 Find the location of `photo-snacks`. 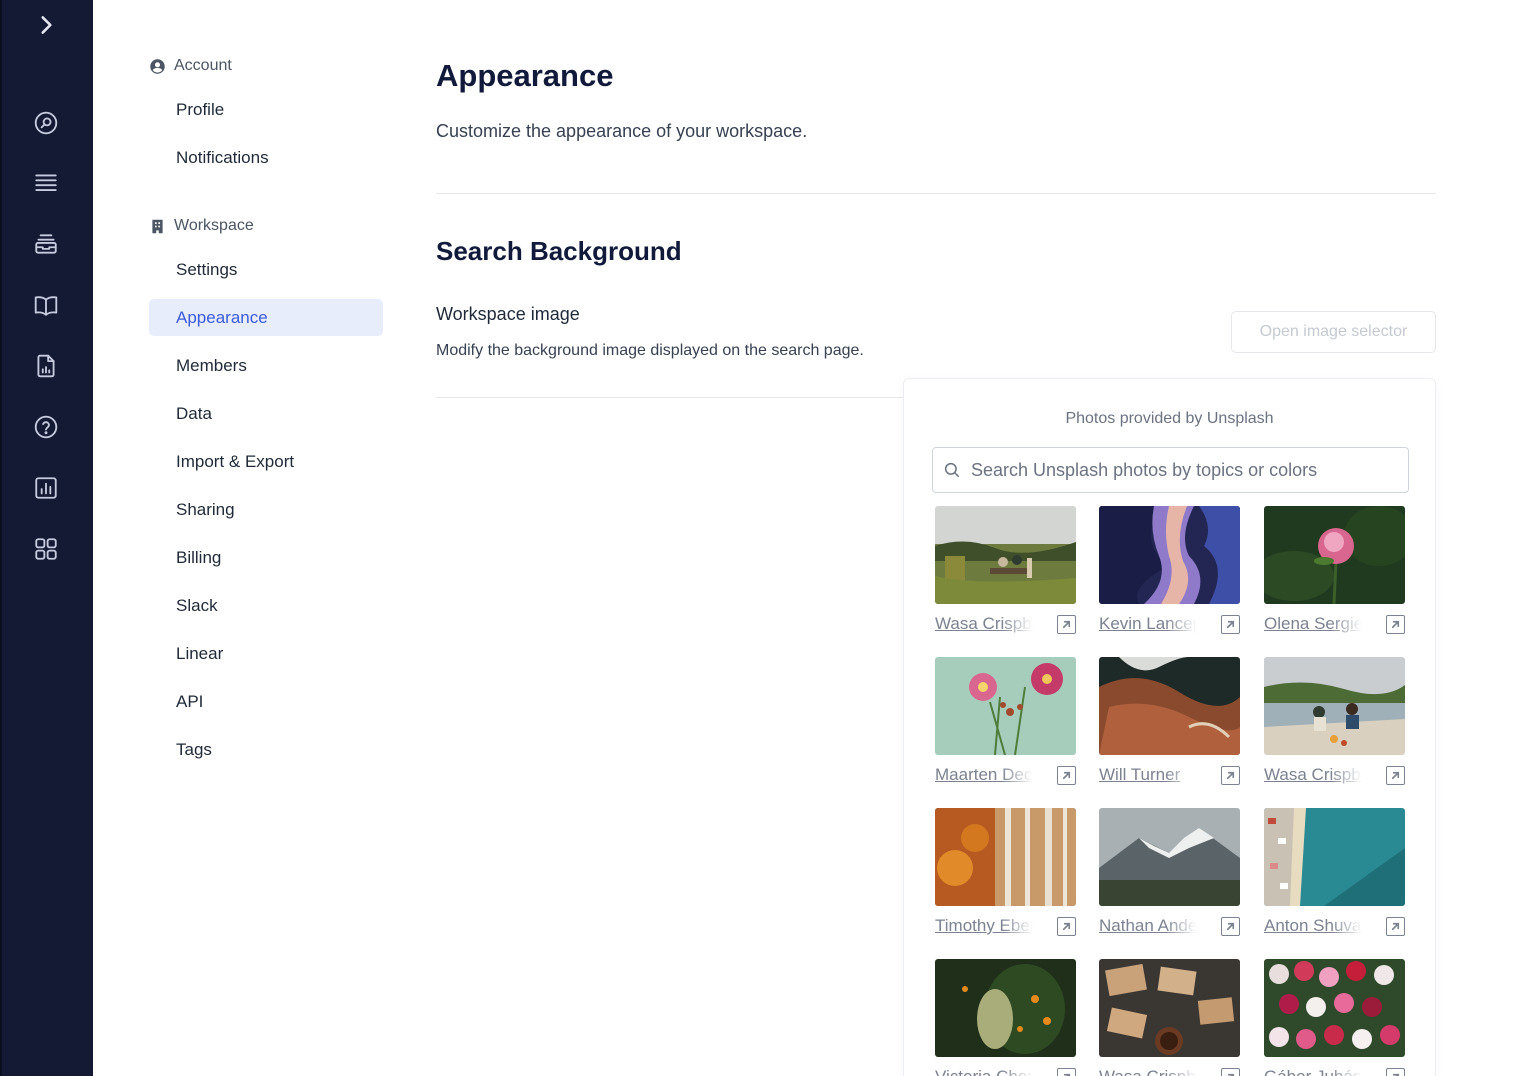

photo-snacks is located at coordinates (1169, 1008).